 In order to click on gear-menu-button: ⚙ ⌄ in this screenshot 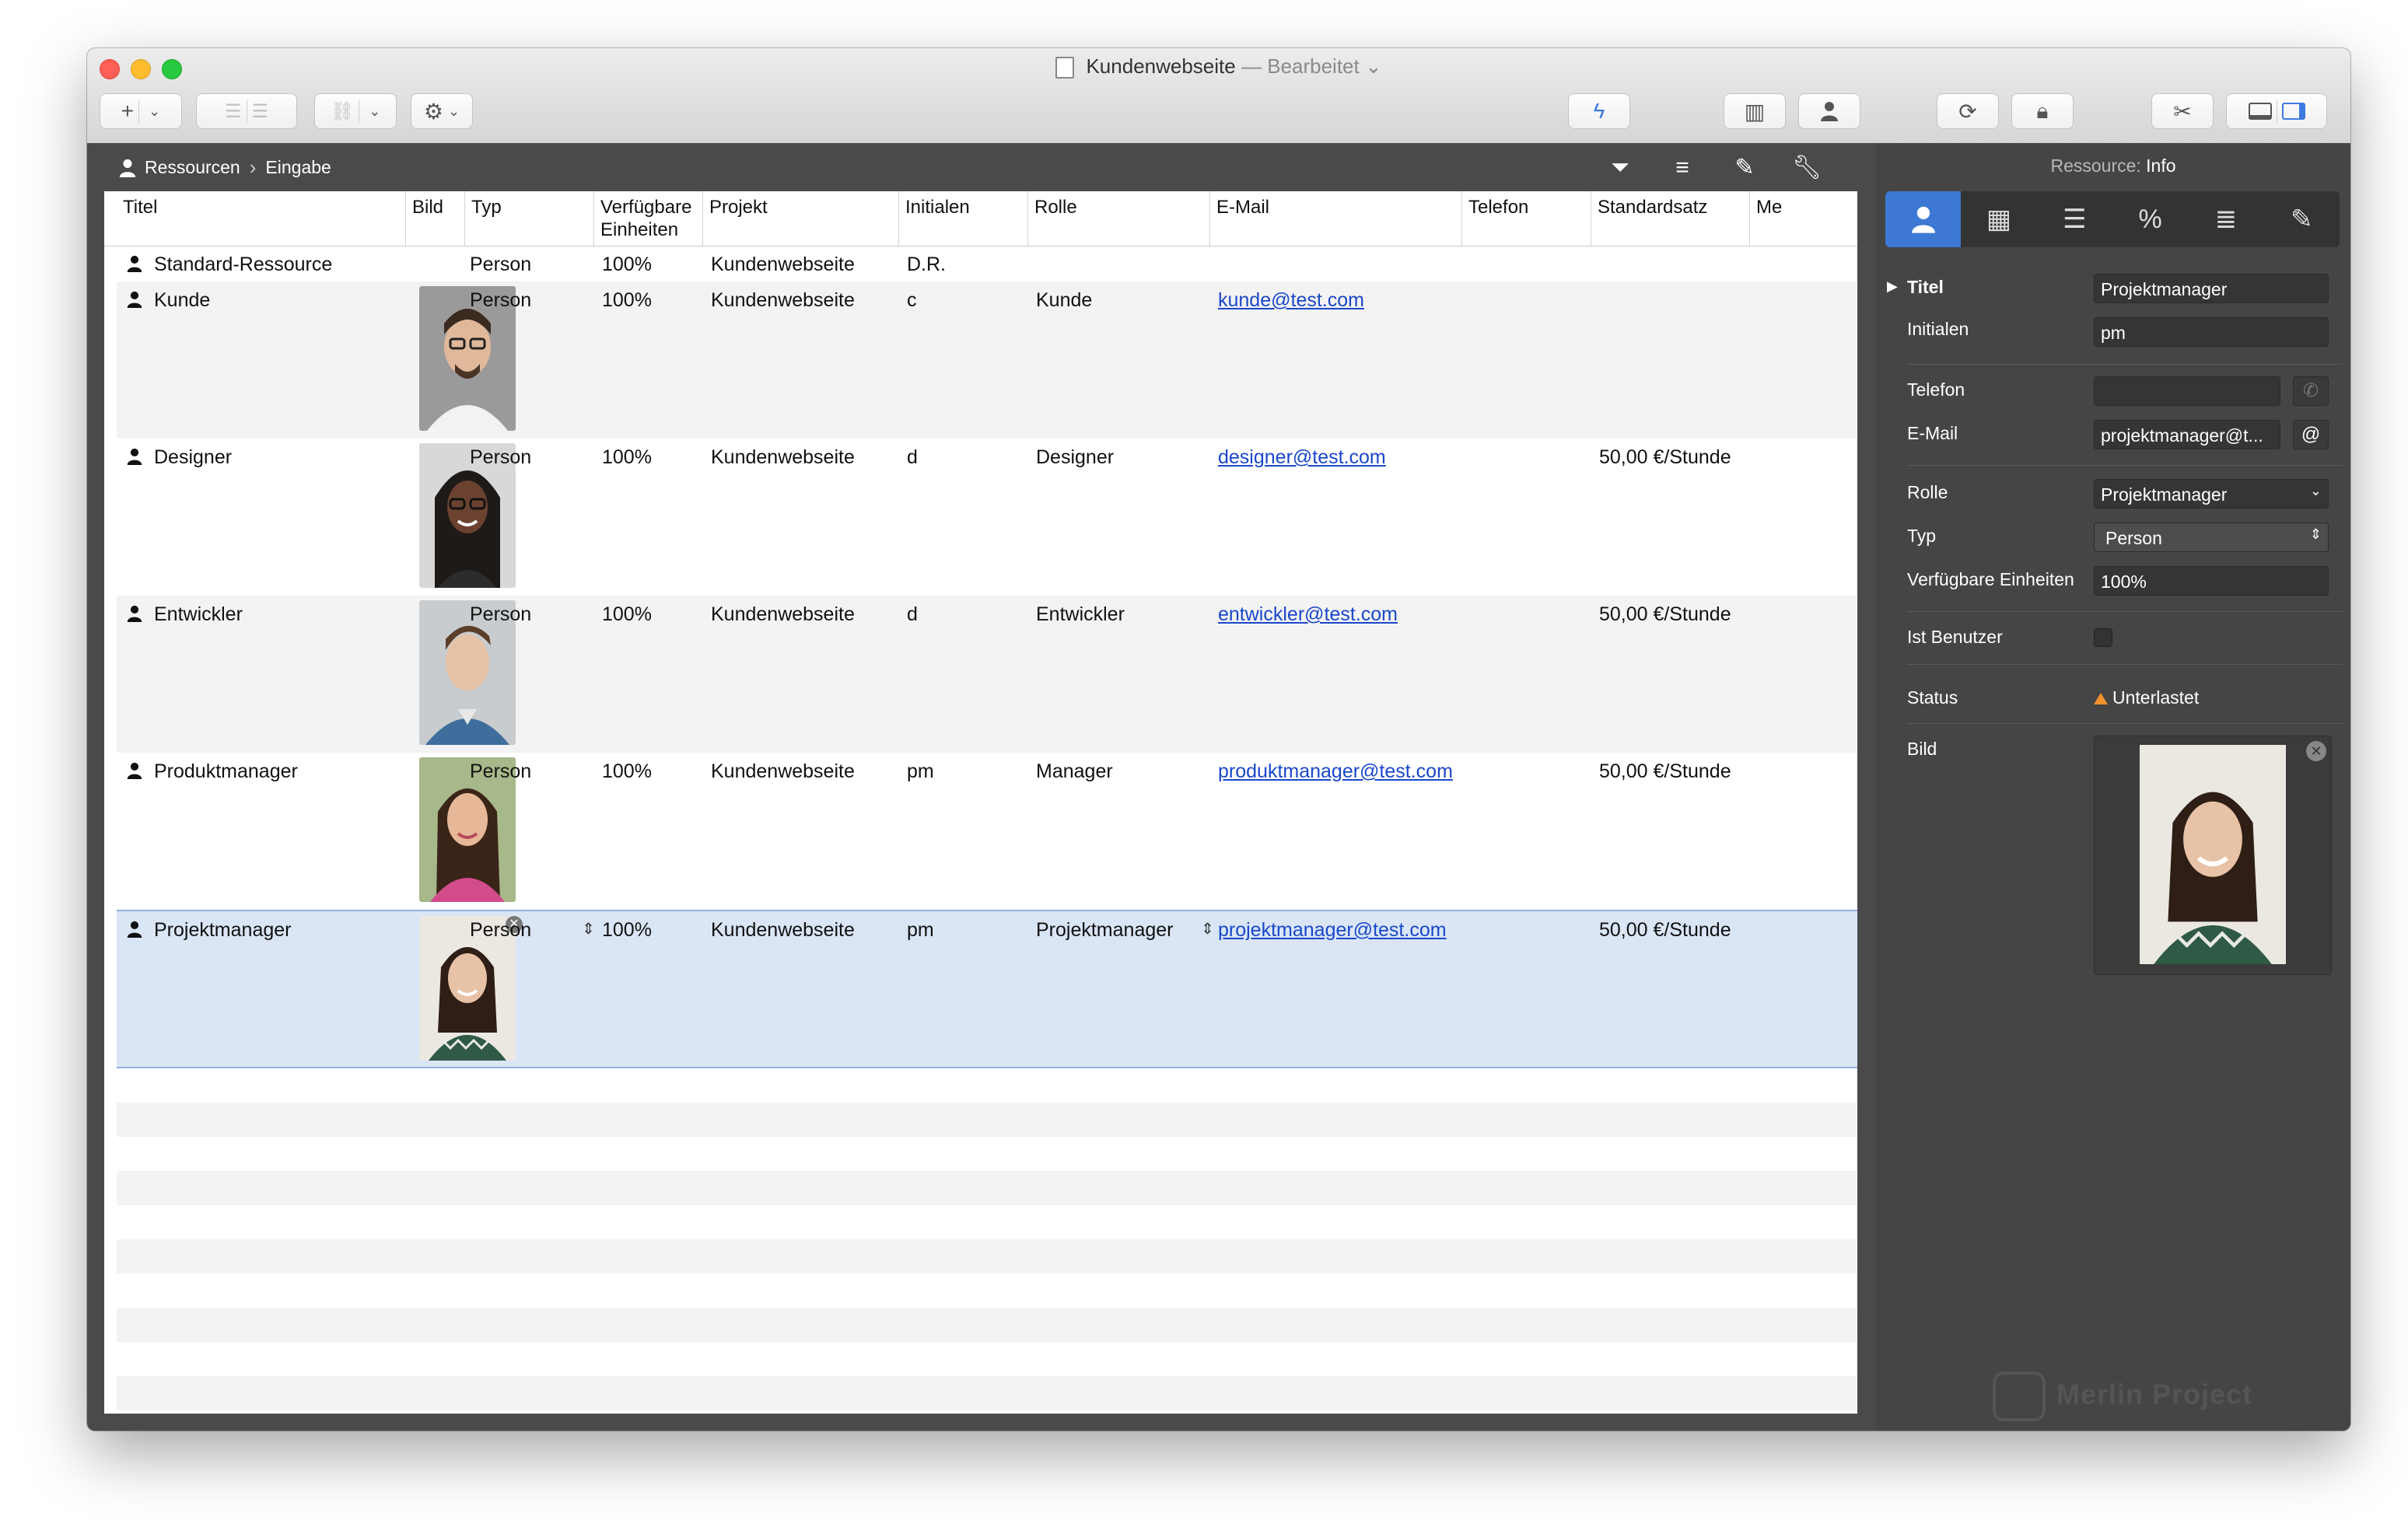, I will do `click(442, 111)`.